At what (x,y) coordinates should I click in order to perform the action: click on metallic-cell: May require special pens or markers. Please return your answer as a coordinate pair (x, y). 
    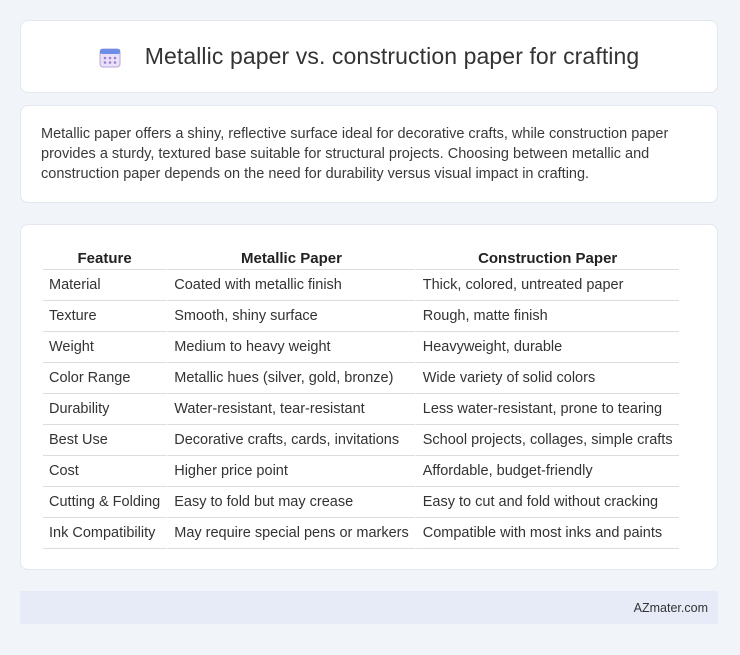
    Looking at the image, I should click on (290, 533).